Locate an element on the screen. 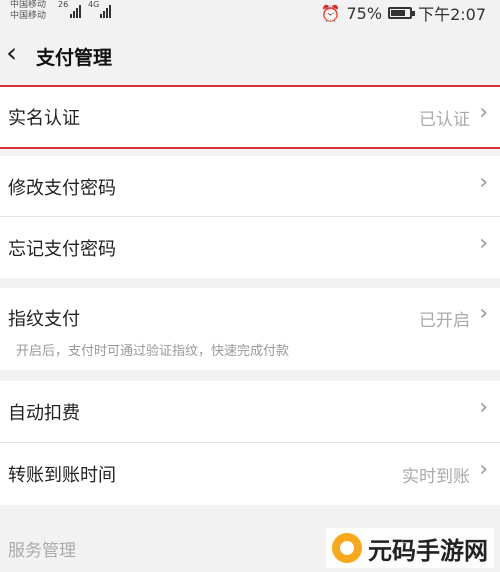  network-type-2: 4G is located at coordinates (94, 4).